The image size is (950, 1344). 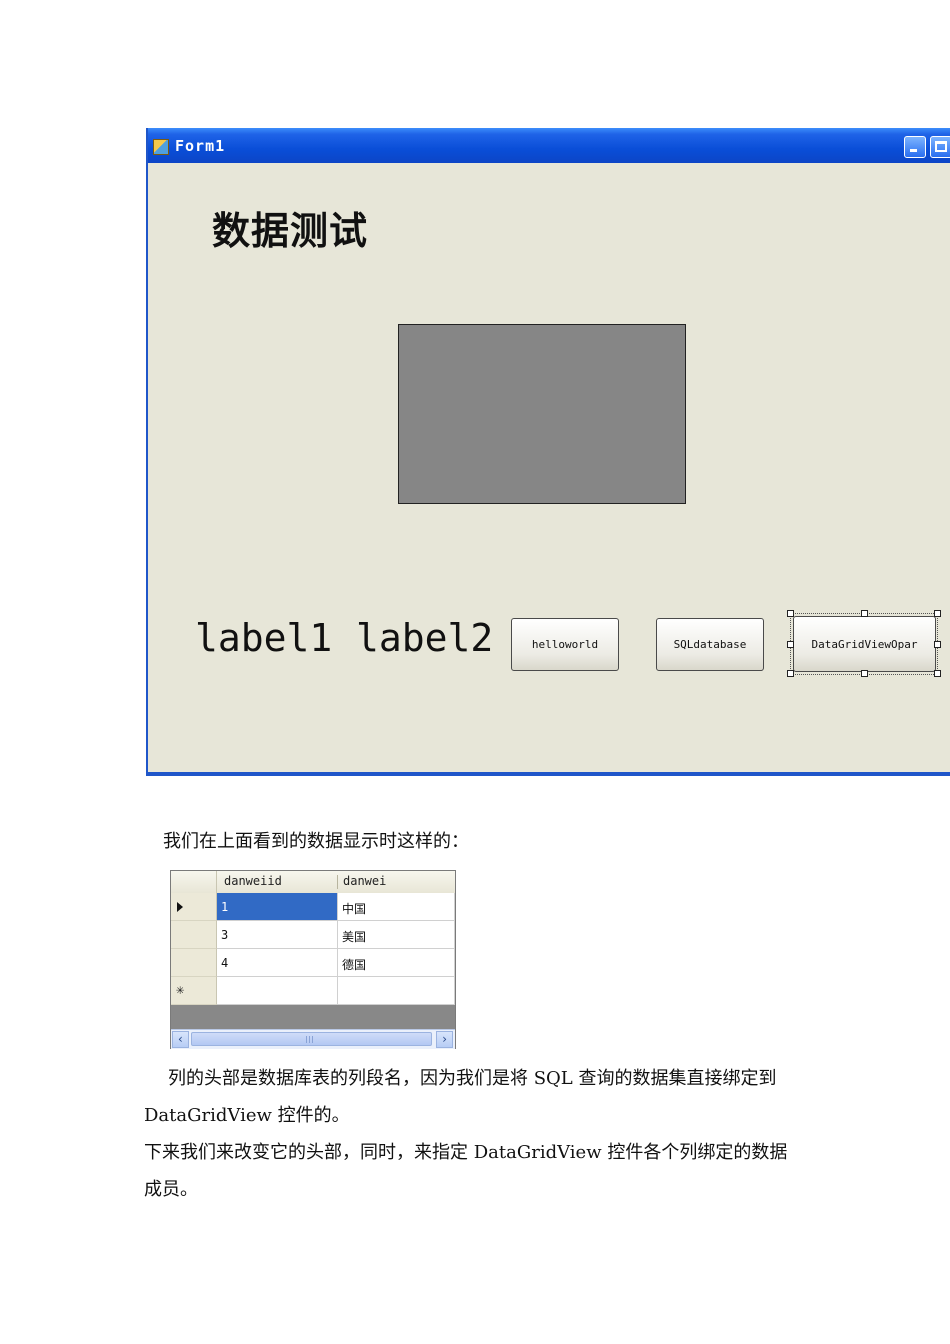 I want to click on grid-header: danweiid danwei, so click(x=313, y=882).